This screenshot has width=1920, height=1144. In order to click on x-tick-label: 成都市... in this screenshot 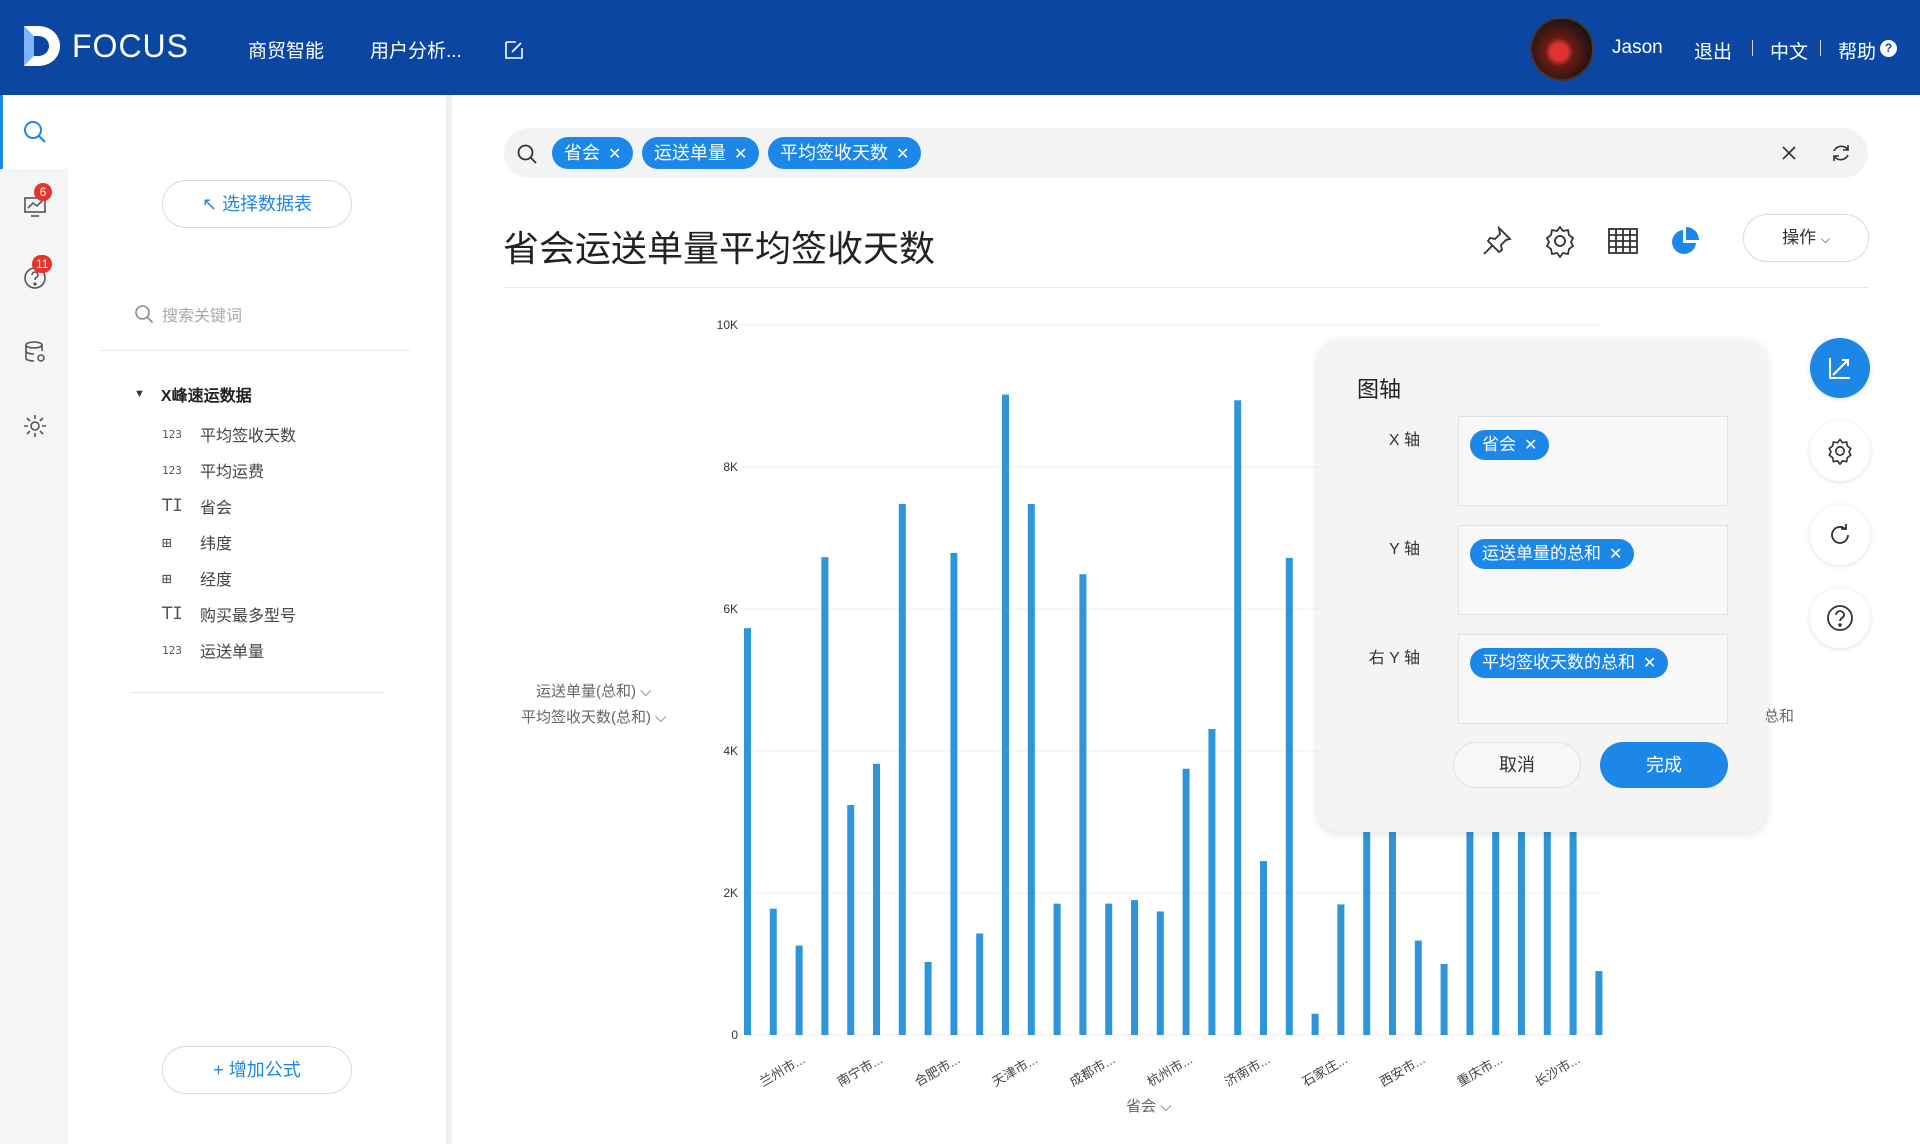, I will do `click(1092, 1071)`.